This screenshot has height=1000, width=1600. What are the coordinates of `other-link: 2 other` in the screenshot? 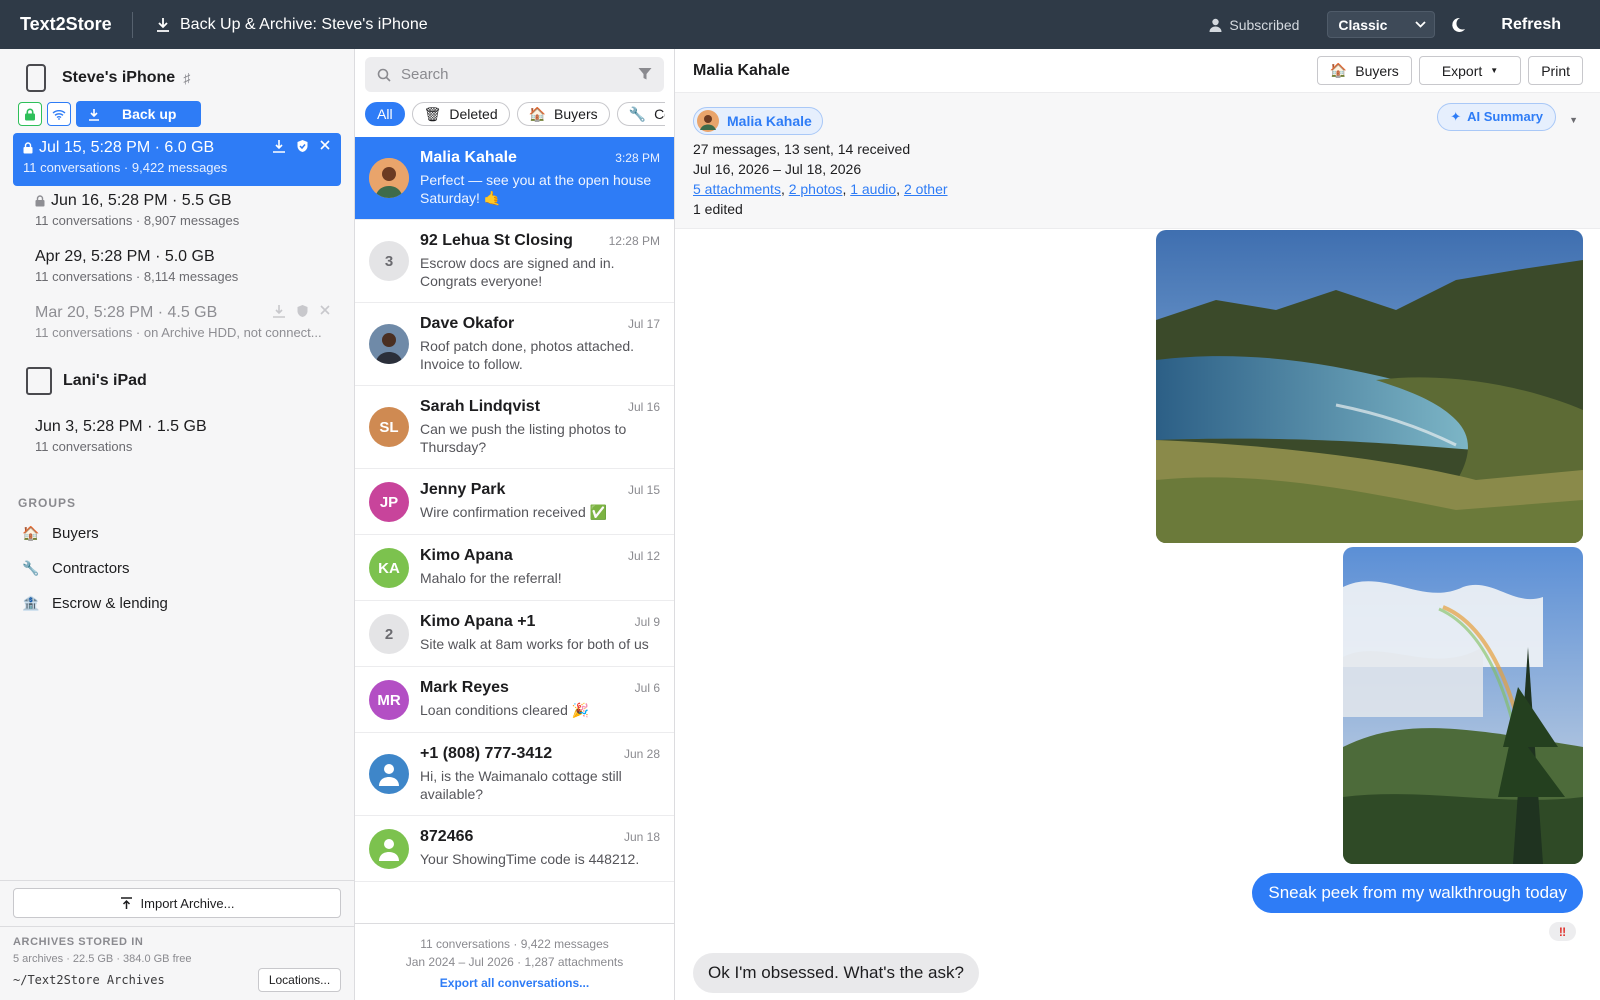 It's located at (926, 189).